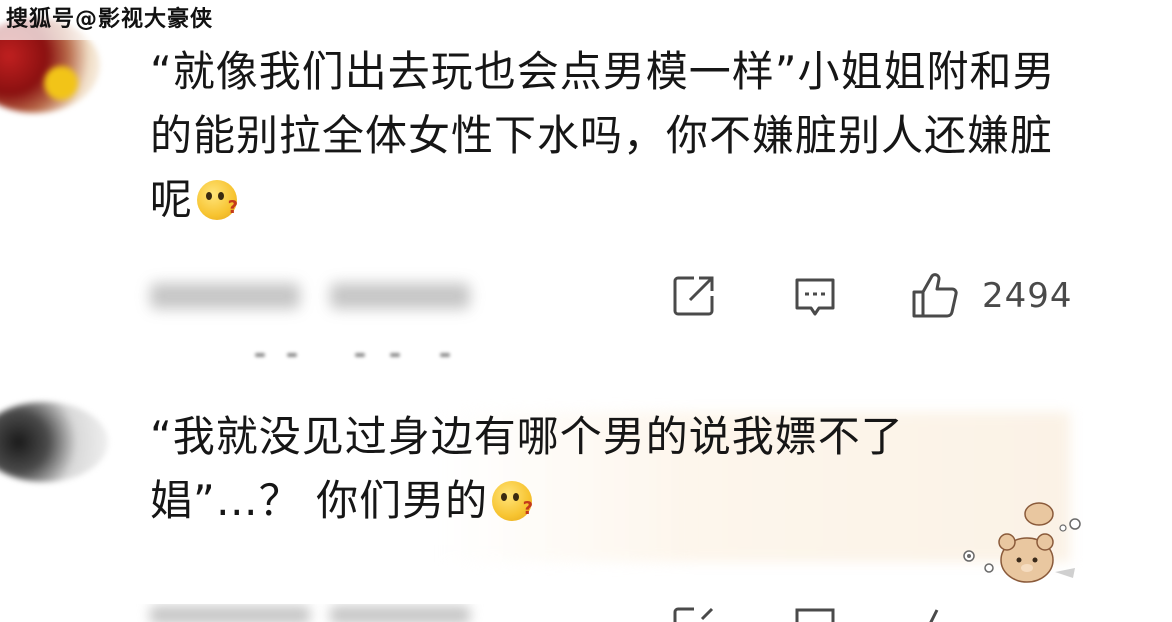  Describe the element at coordinates (54, 442) in the screenshot. I see `avatar` at that location.